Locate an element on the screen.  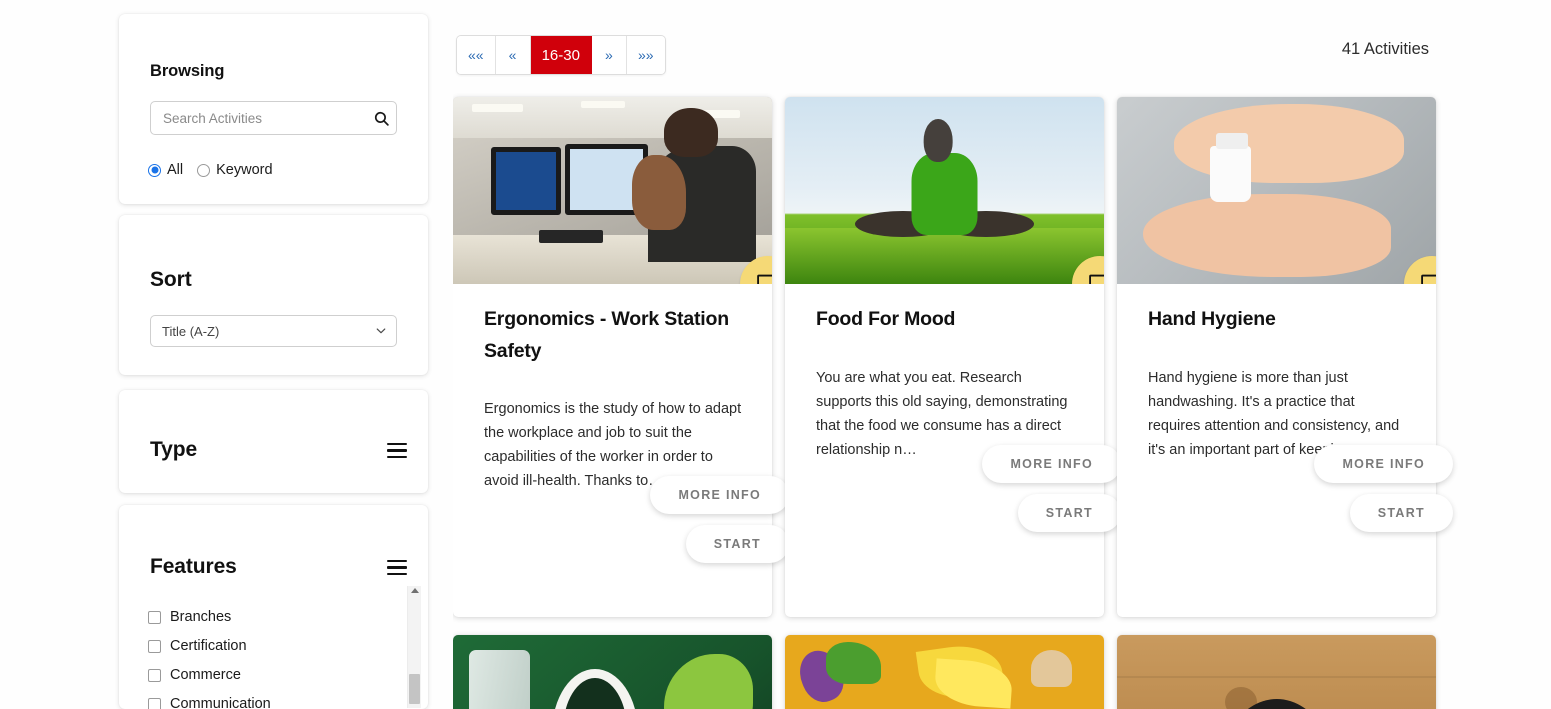
type-header: Type is located at coordinates (278, 450).